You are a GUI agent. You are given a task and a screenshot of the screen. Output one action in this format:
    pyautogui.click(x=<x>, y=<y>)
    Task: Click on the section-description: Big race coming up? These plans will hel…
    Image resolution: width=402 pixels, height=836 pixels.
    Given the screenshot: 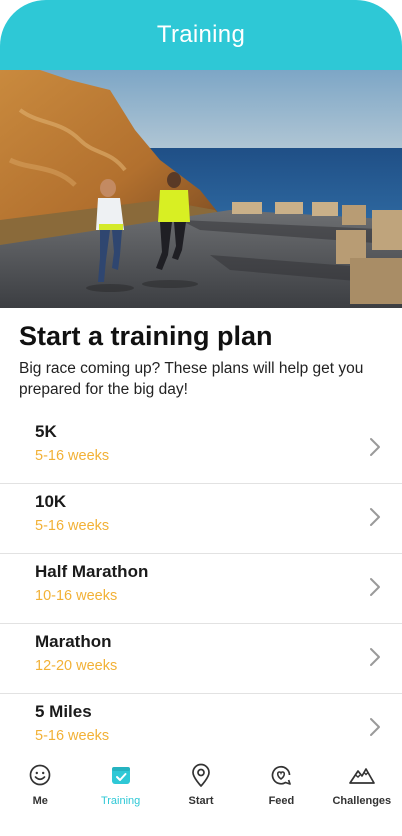 What is the action you would take?
    pyautogui.click(x=191, y=379)
    